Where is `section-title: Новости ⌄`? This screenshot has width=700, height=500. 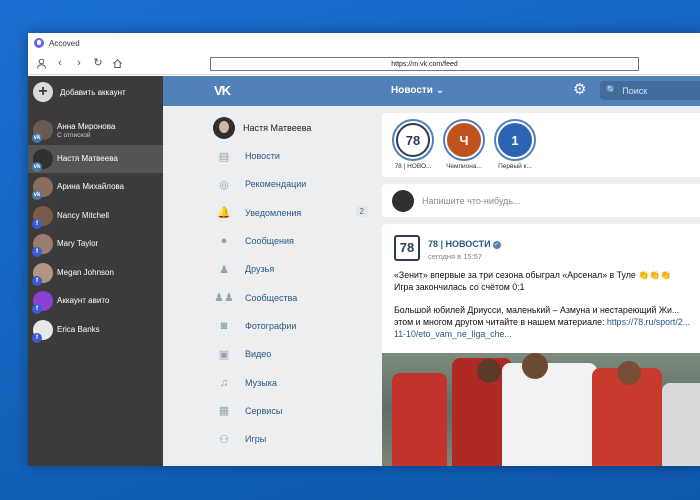 section-title: Новости ⌄ is located at coordinates (417, 90).